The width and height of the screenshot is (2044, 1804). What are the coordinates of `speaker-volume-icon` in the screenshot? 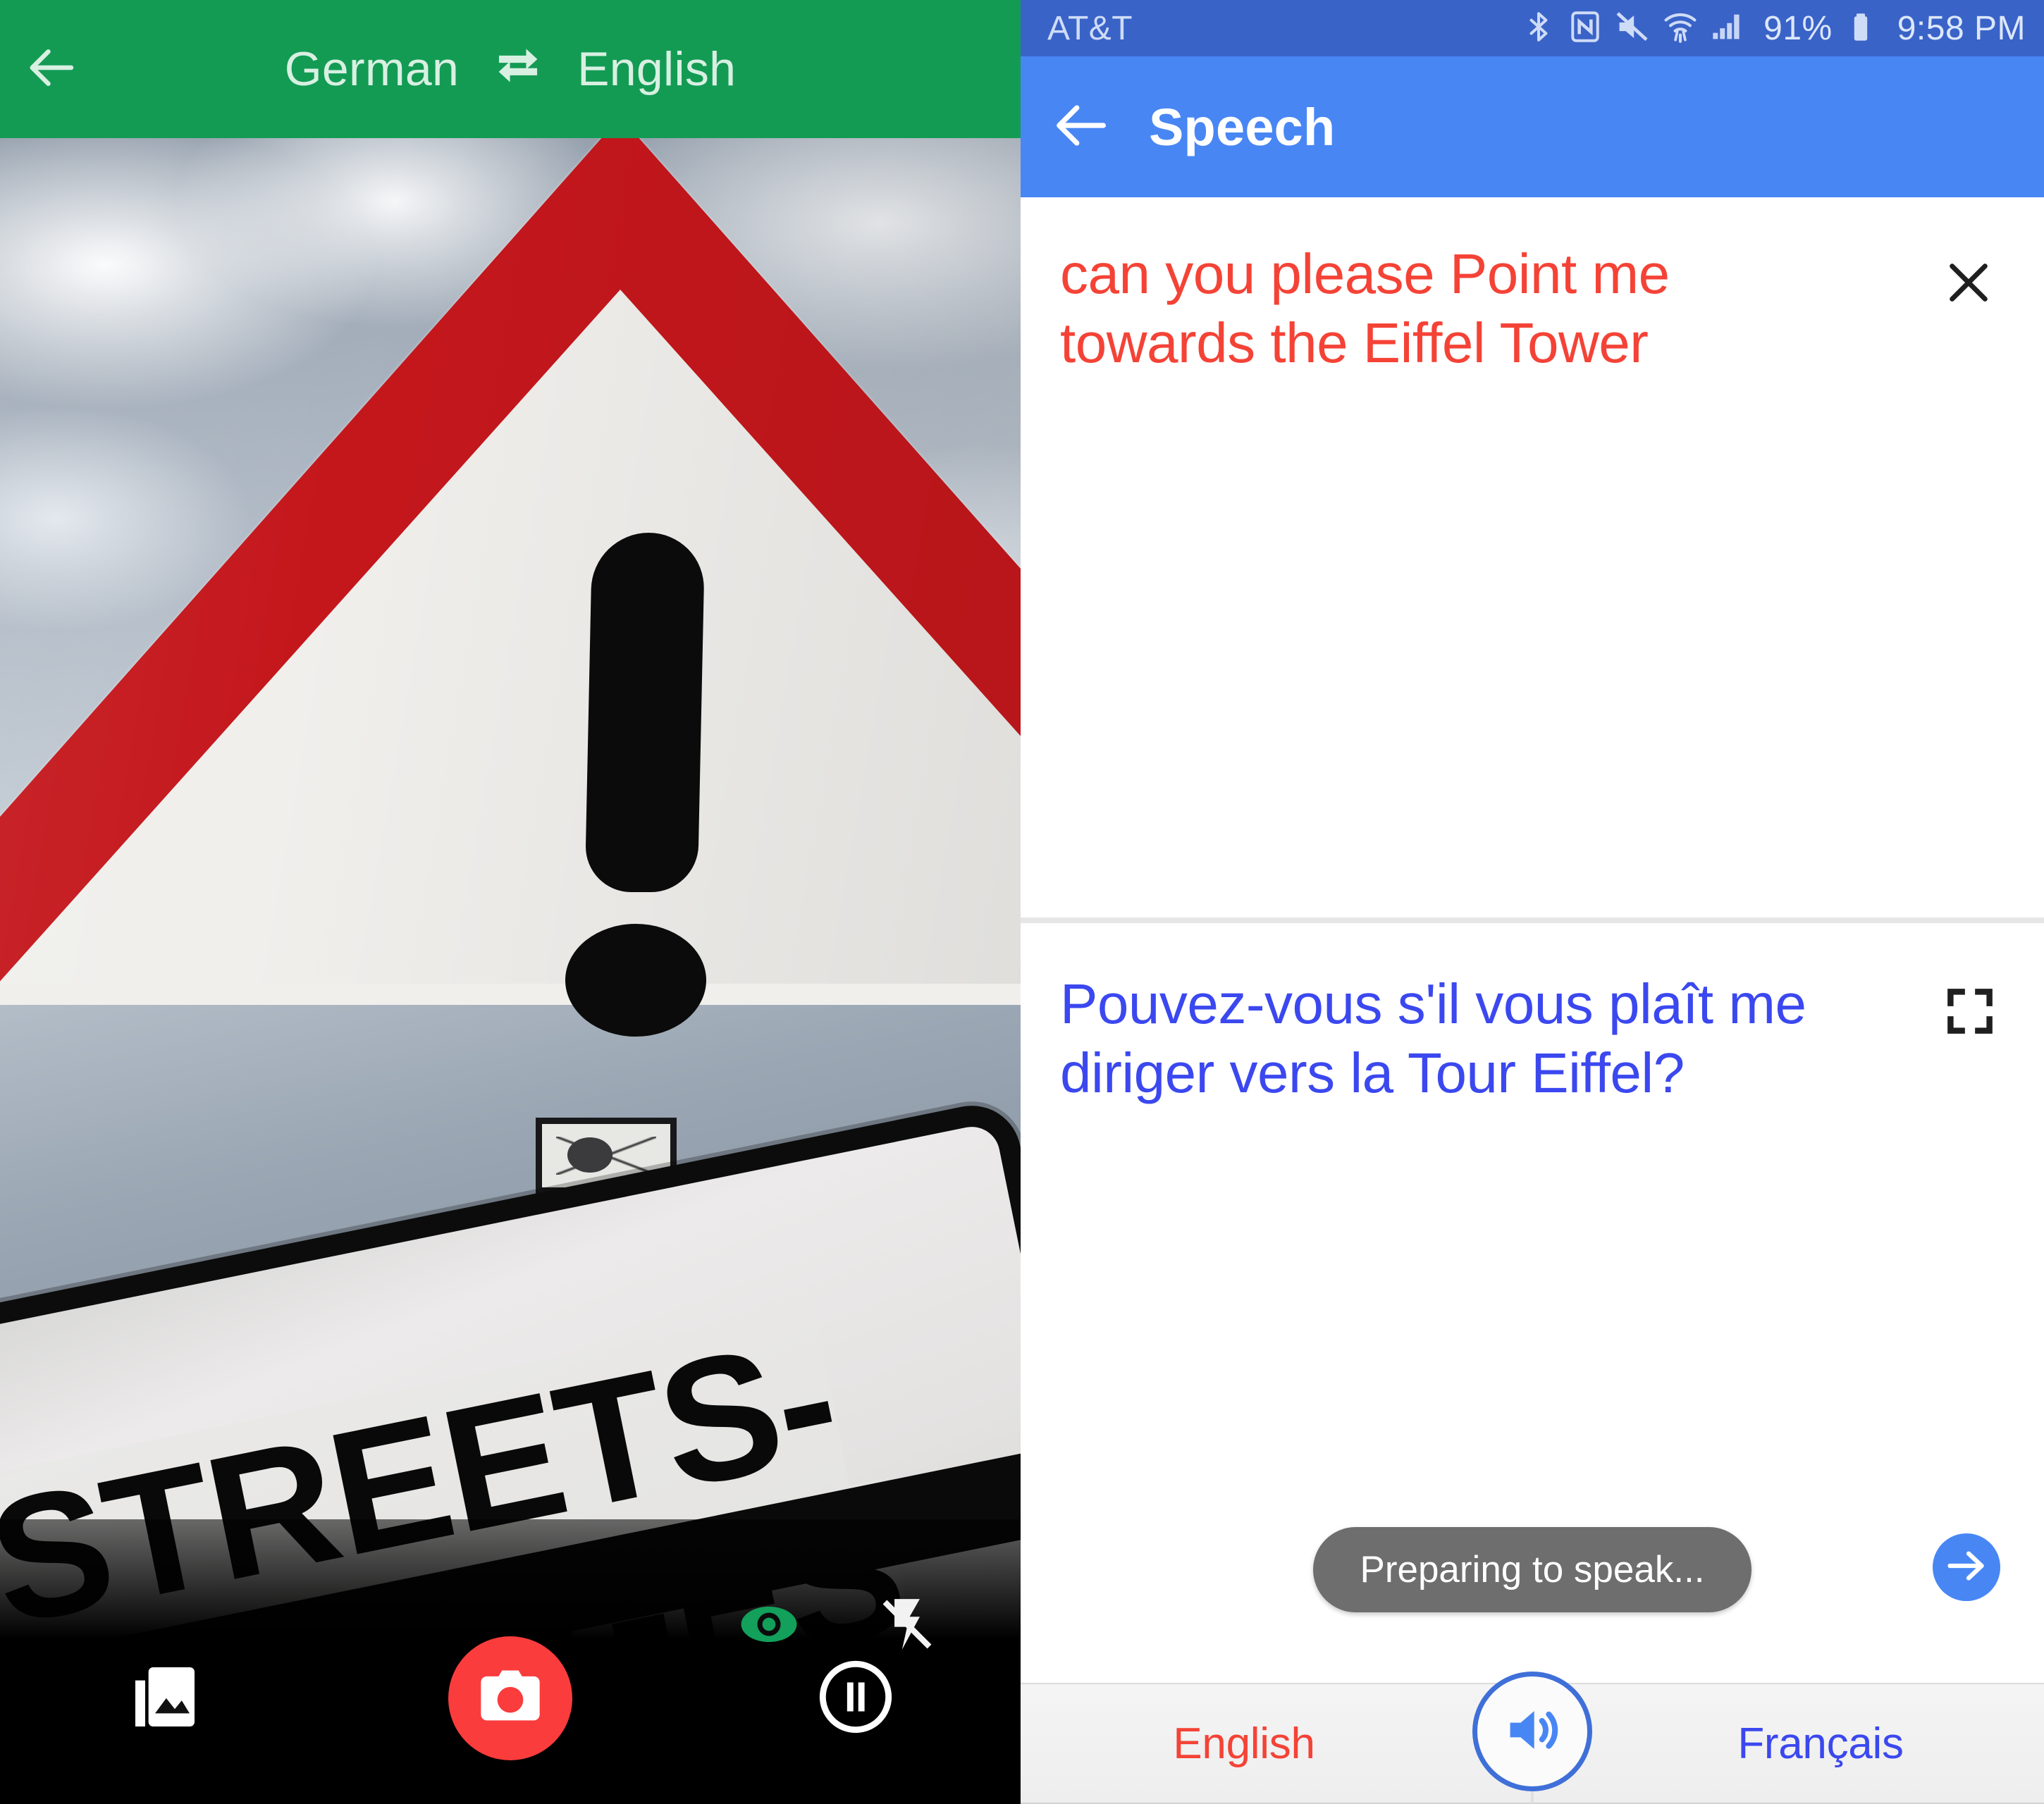 It's located at (1533, 1732).